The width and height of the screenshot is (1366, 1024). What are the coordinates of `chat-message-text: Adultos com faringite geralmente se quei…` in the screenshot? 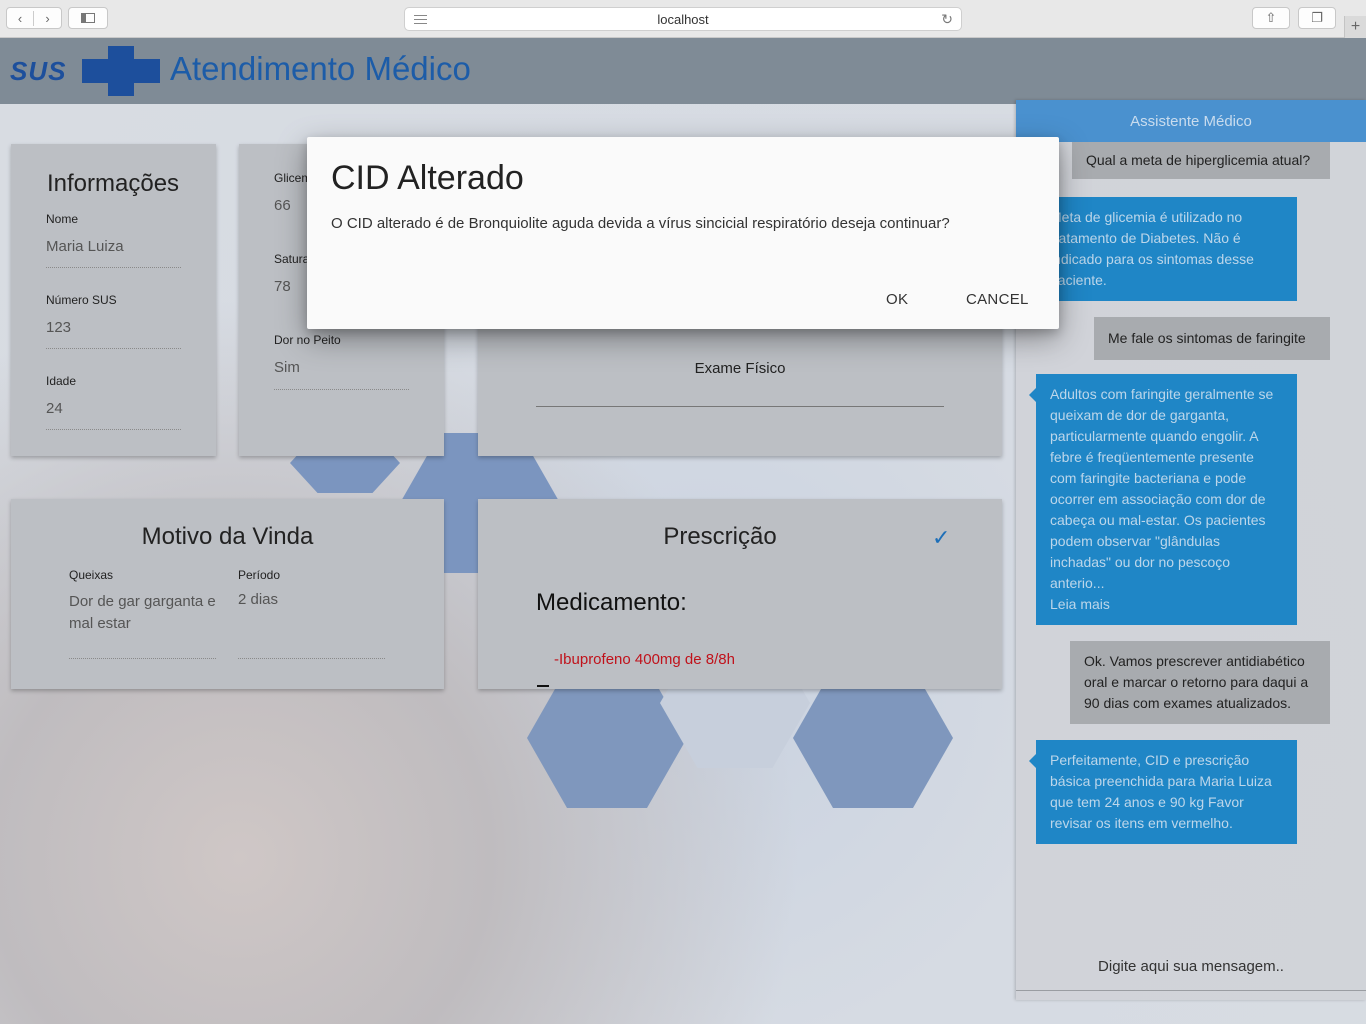 It's located at (1162, 488).